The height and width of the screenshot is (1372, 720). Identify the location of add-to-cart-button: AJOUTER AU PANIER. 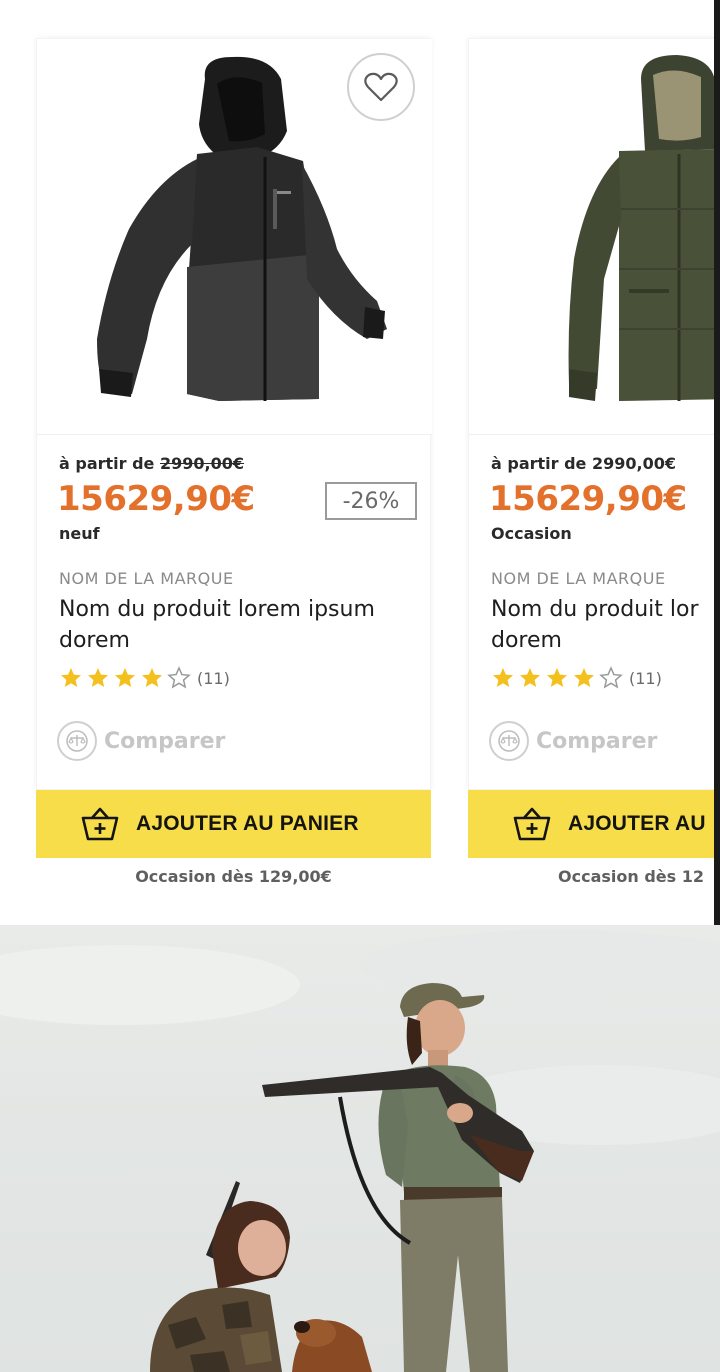
(233, 824).